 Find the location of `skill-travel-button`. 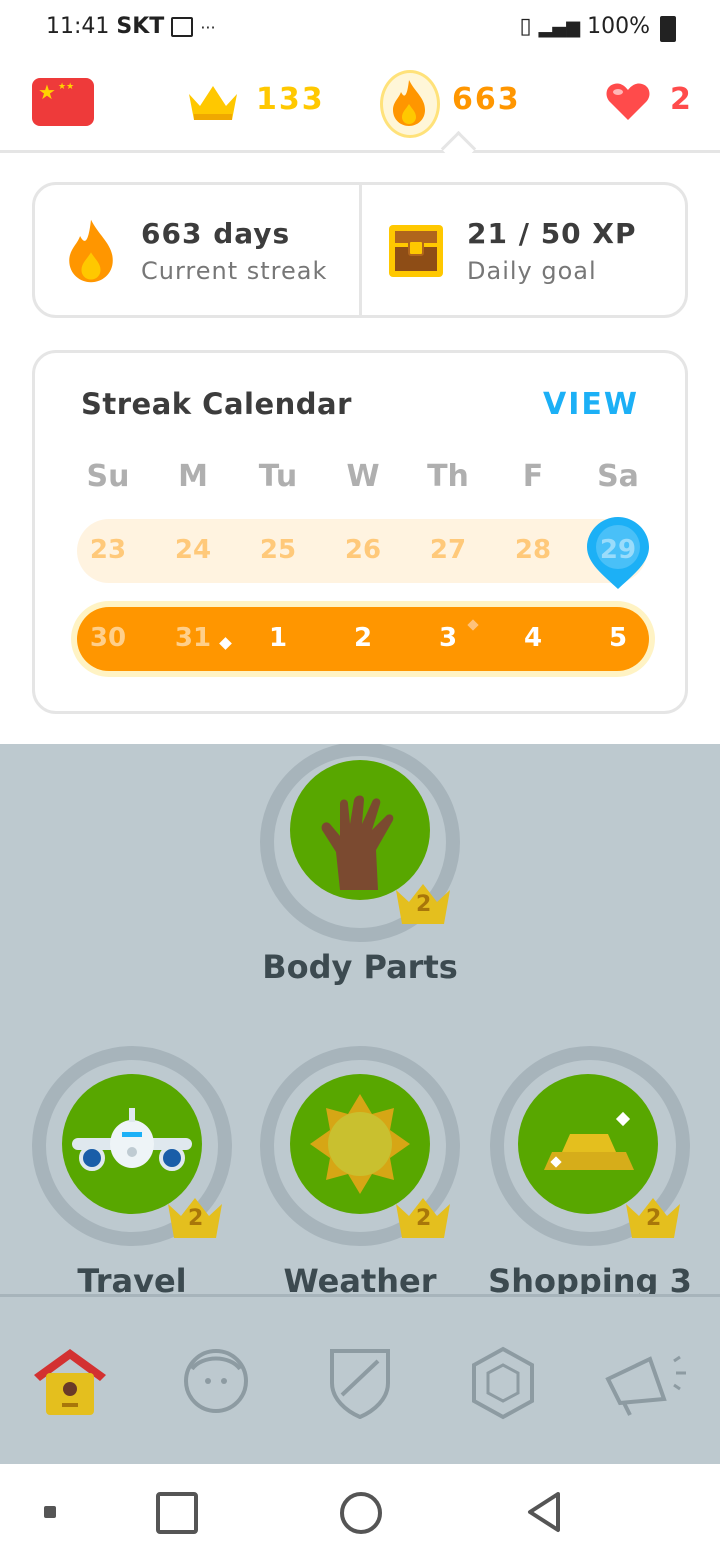

skill-travel-button is located at coordinates (132, 1144).